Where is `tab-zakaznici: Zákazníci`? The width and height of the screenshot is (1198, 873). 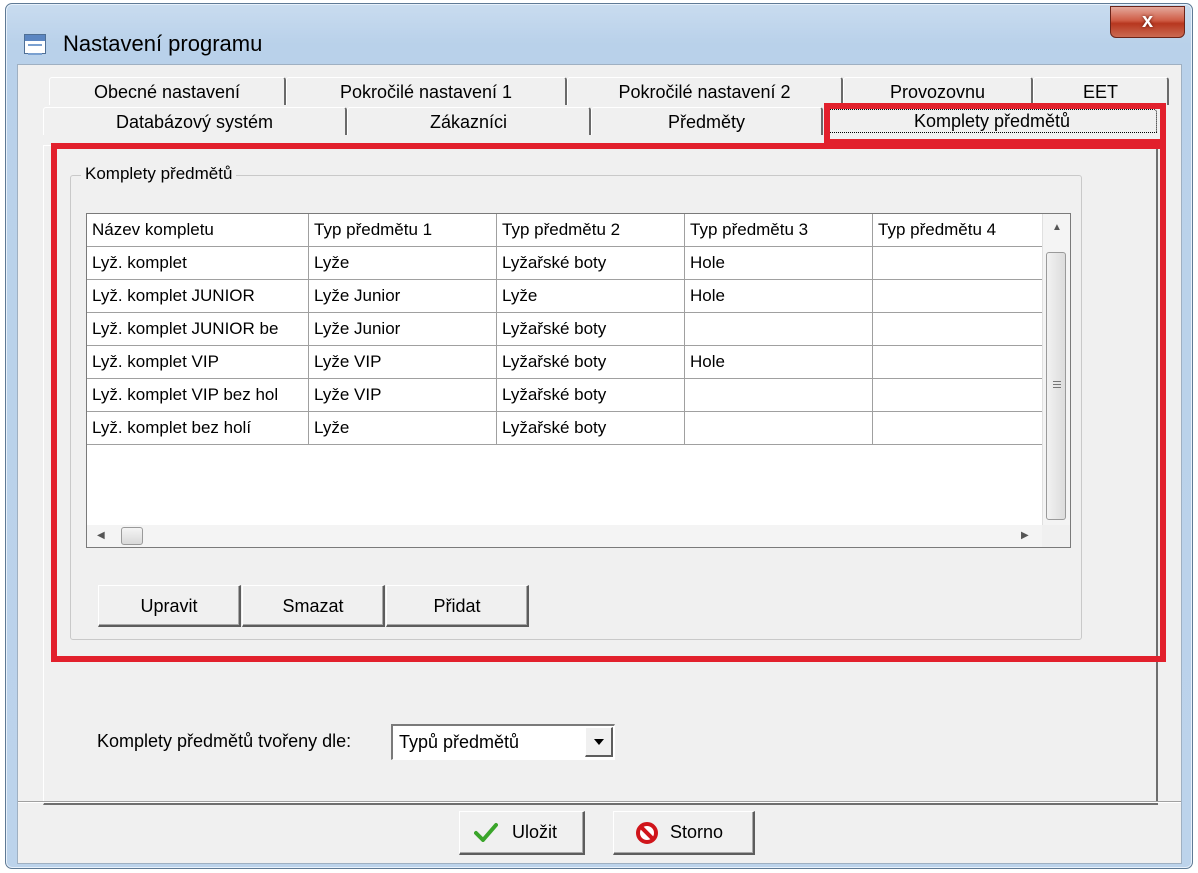
tab-zakaznici: Zákazníci is located at coordinates (469, 121).